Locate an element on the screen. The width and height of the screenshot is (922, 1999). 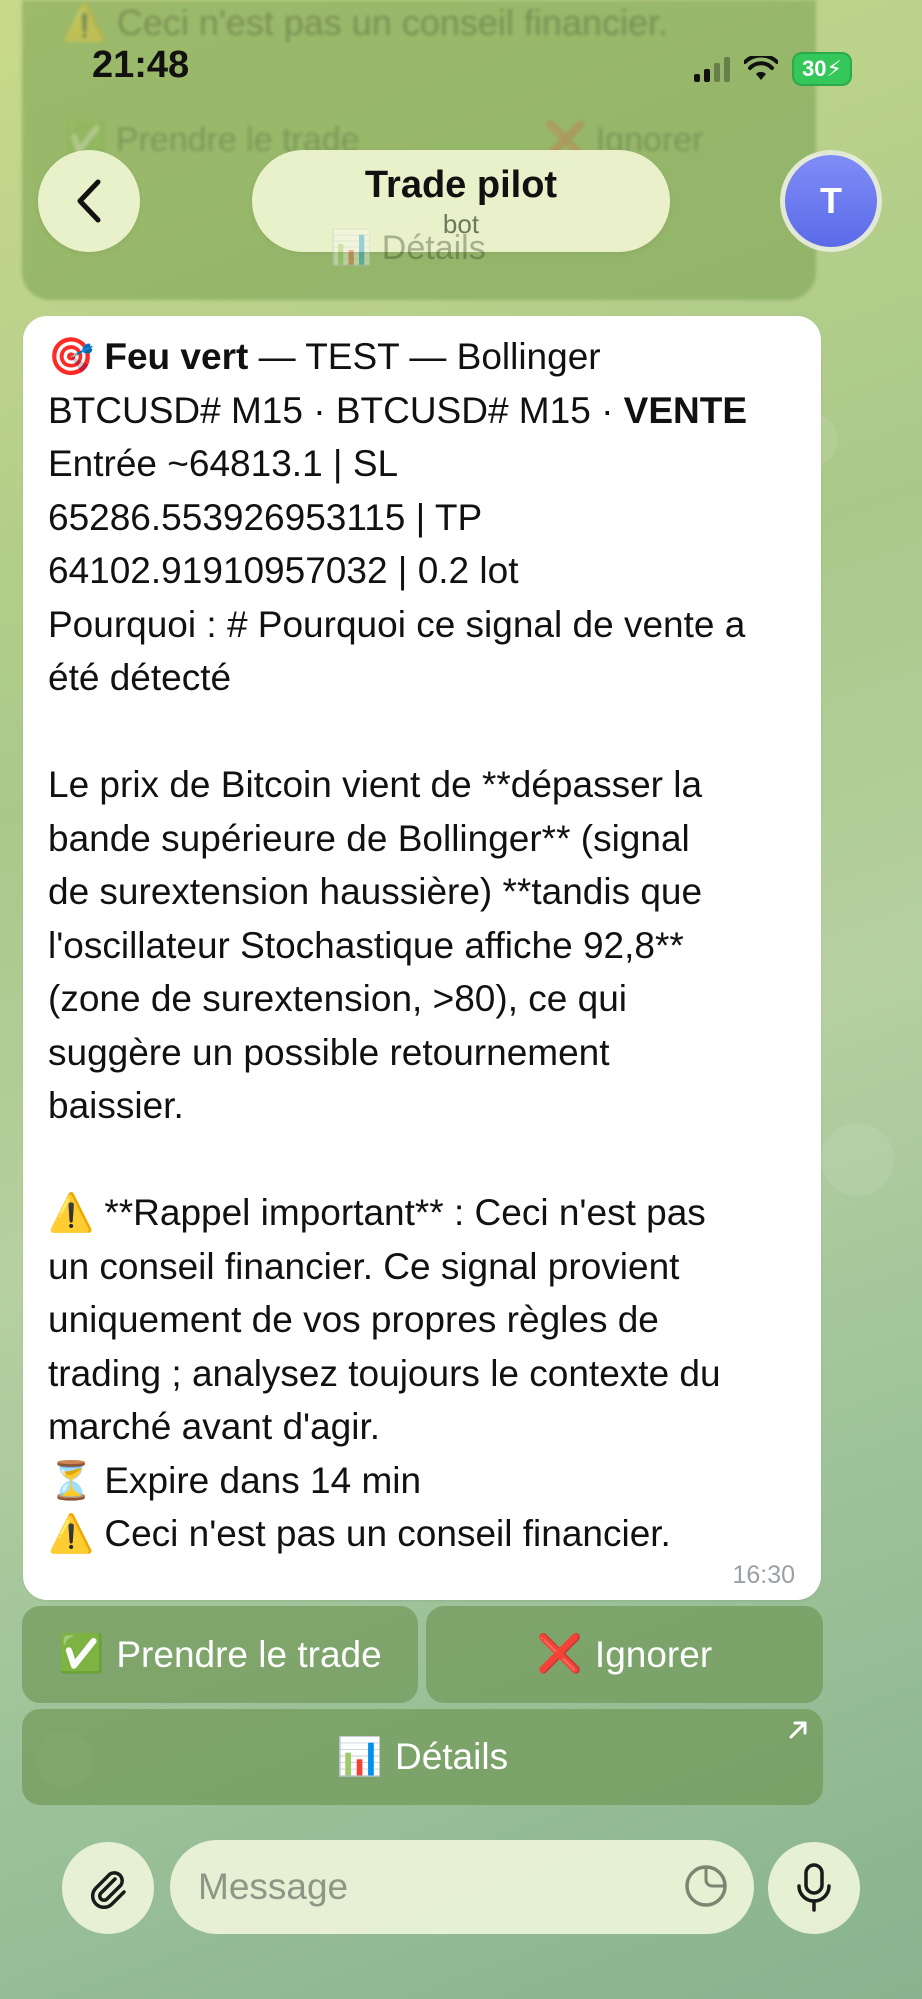
take-trade-label: Prendre le trade is located at coordinates (249, 1654).